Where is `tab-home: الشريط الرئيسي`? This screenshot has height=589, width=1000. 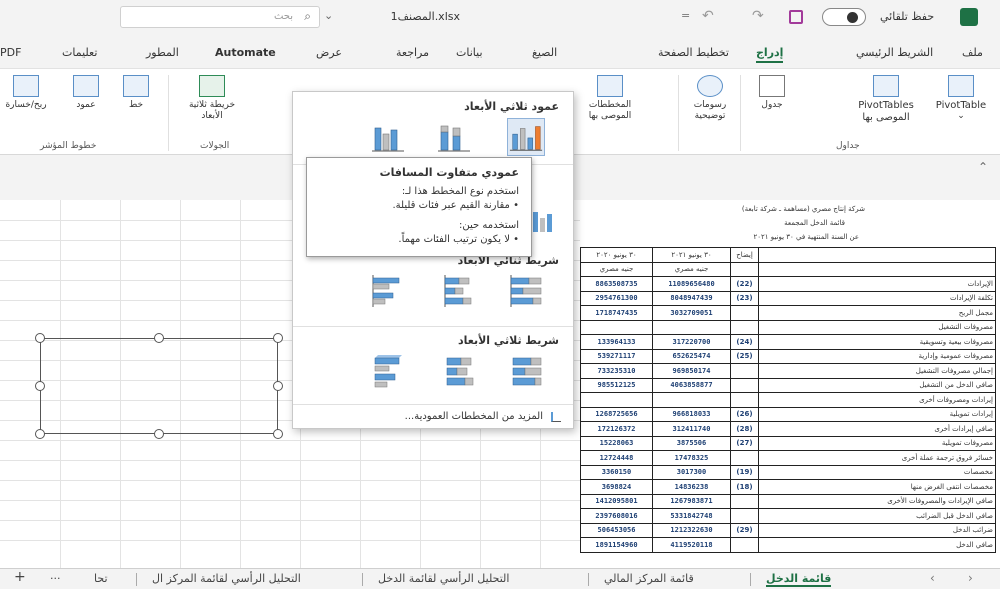
tab-home: الشريط الرئيسي is located at coordinates (894, 52).